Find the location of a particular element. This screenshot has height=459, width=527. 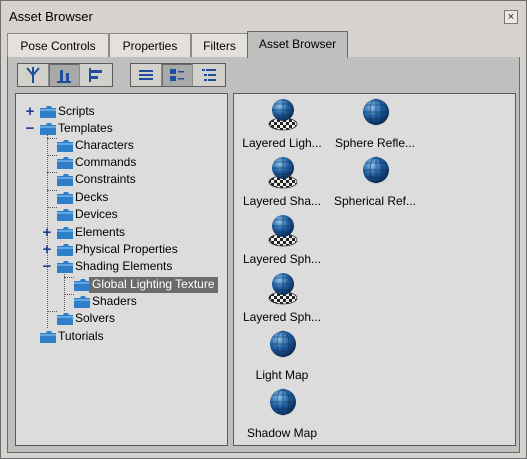

list-view-button is located at coordinates (146, 75).